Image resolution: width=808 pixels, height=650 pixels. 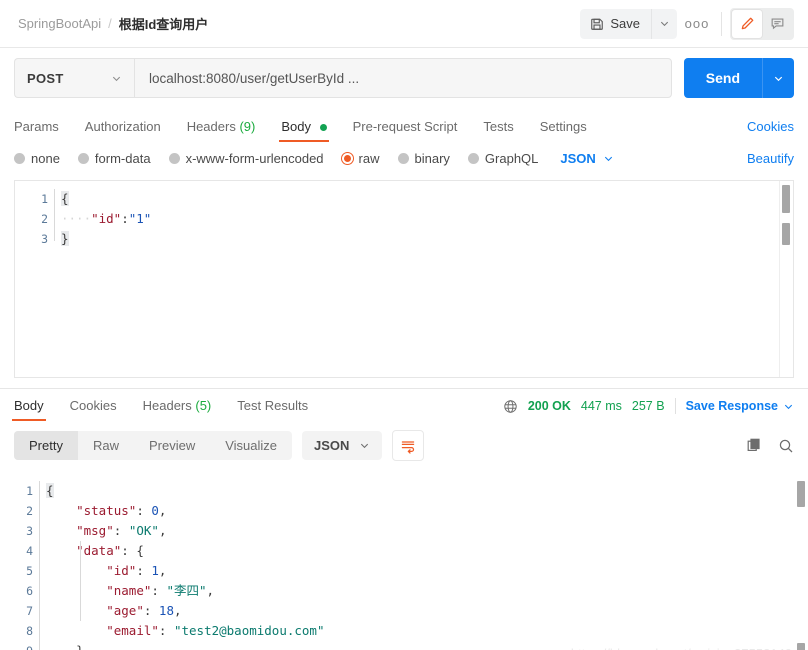 What do you see at coordinates (44, 239) in the screenshot?
I see `line-number: 3` at bounding box center [44, 239].